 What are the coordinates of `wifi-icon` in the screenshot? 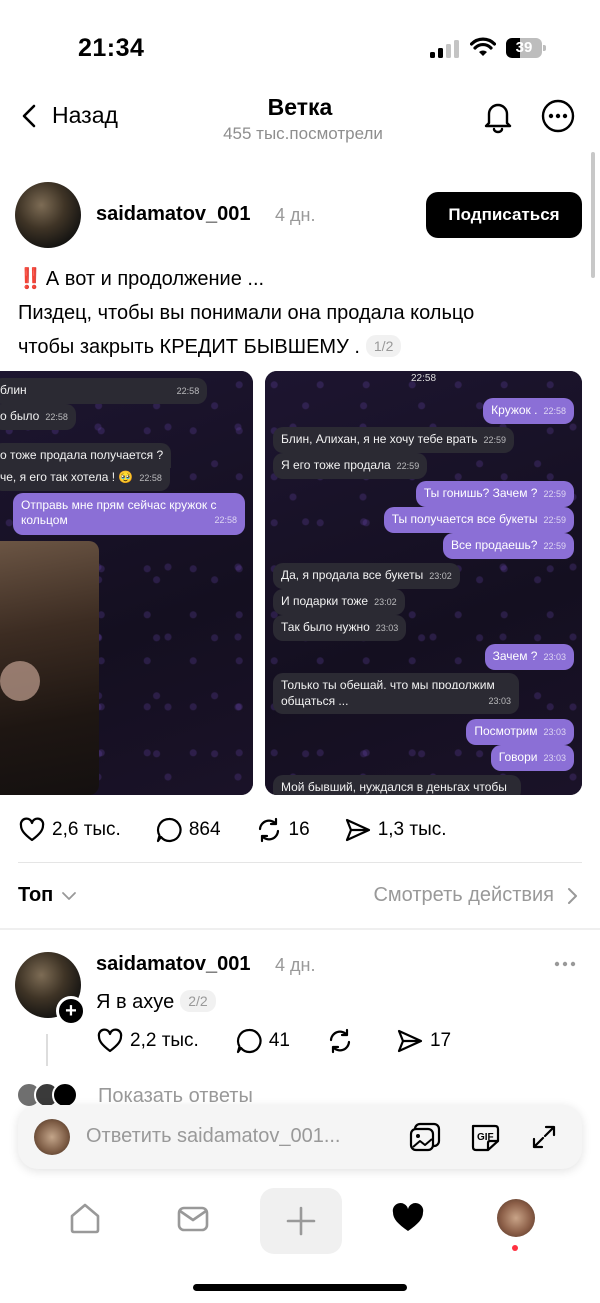 It's located at (483, 46).